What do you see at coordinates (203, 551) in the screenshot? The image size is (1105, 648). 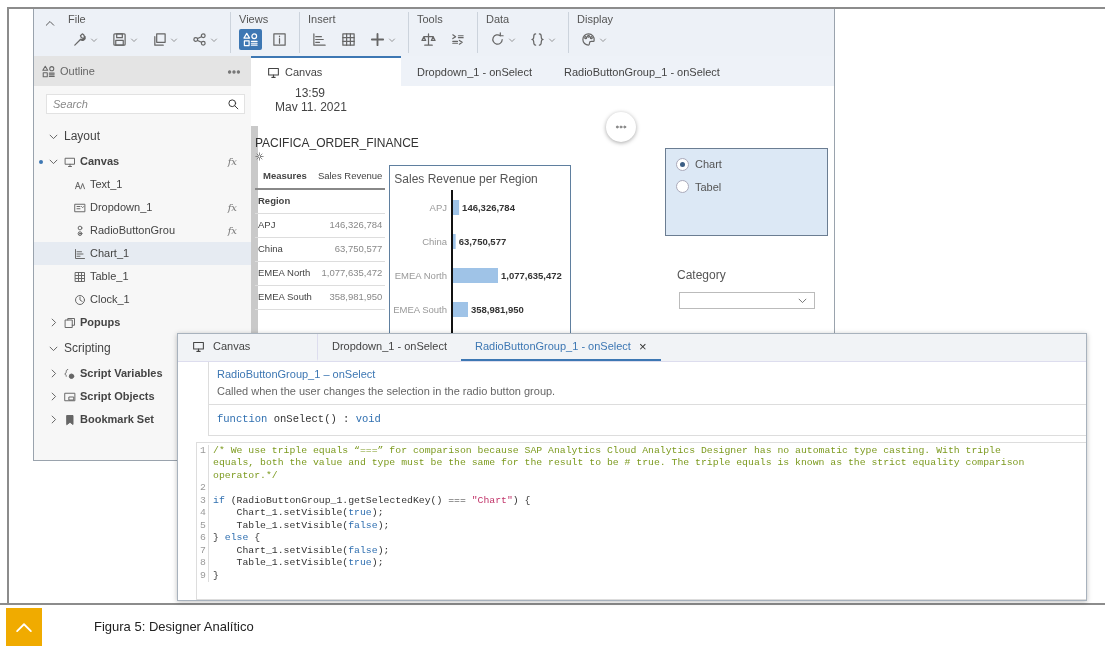 I see `line-number: 7` at bounding box center [203, 551].